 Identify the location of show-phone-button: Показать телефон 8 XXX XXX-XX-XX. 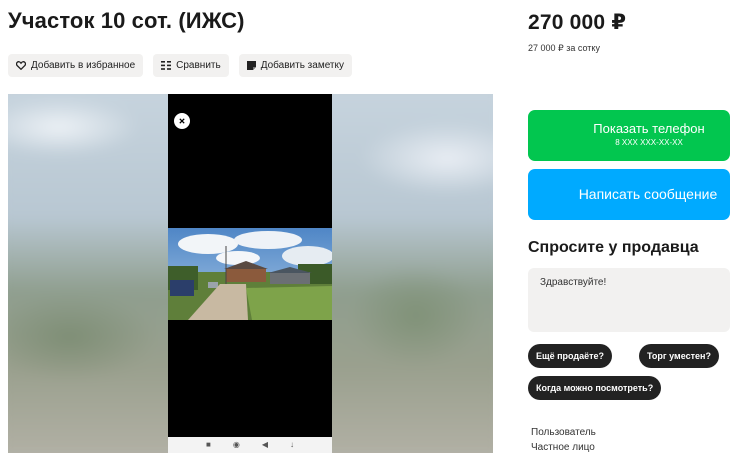
(629, 135).